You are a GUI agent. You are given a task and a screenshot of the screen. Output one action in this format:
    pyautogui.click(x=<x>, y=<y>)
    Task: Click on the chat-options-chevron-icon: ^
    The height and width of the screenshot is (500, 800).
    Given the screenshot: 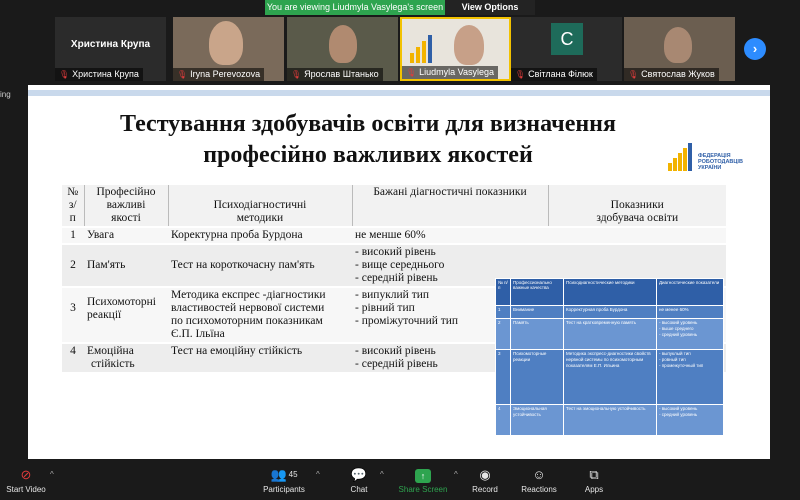 What is the action you would take?
    pyautogui.click(x=382, y=474)
    